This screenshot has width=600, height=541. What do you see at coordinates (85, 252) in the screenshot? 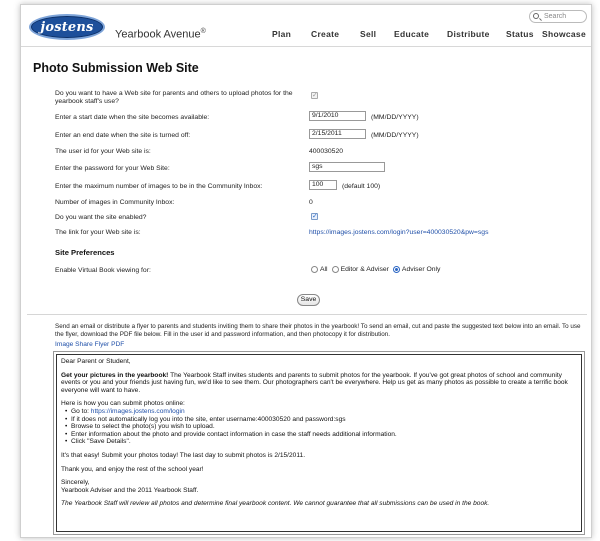
I see `site-preferences-title: Site Preferences` at bounding box center [85, 252].